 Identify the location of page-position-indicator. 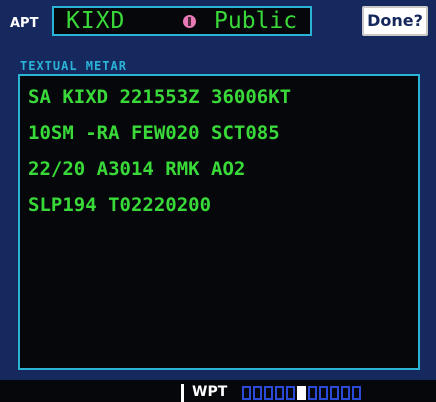
(301, 394).